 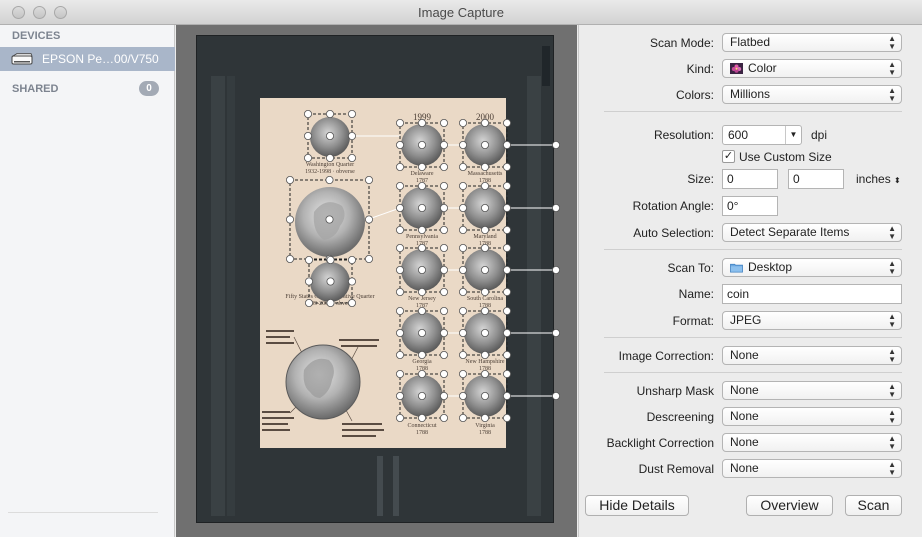 I want to click on dust-removal-popup: None ▲ ▼, so click(x=812, y=468).